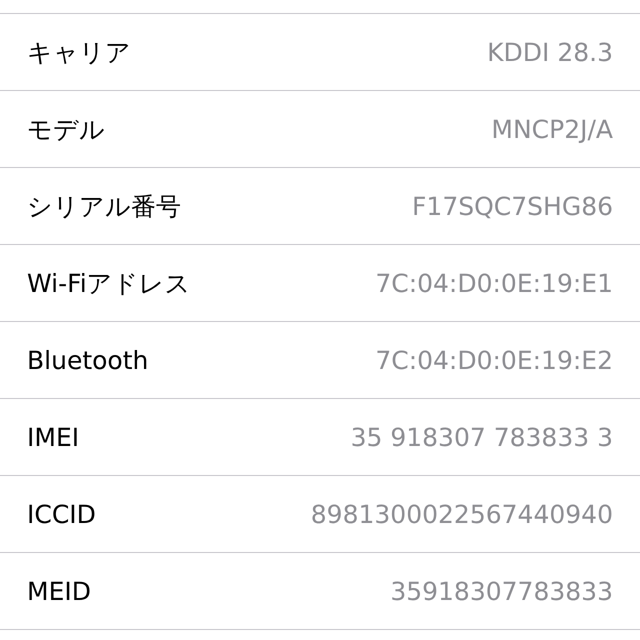 Image resolution: width=640 pixels, height=640 pixels. What do you see at coordinates (550, 52) in the screenshot?
I see `row-value: KDDI 28.3` at bounding box center [550, 52].